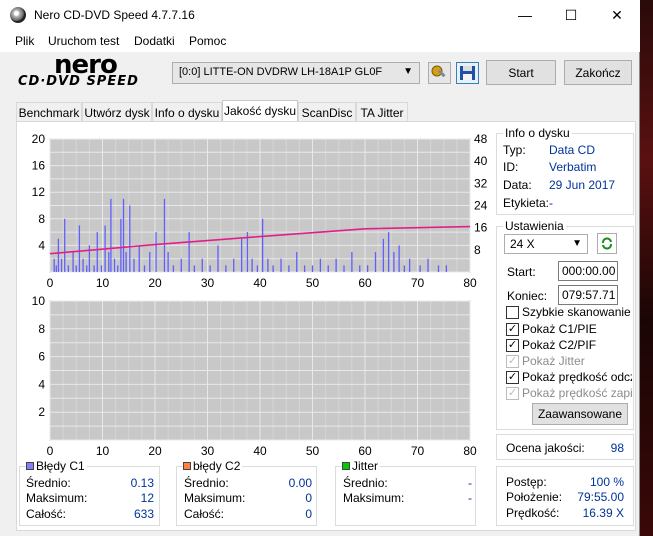 This screenshot has height=536, width=653. What do you see at coordinates (365, 483) in the screenshot?
I see `jitter-avg-label: Średnio:` at bounding box center [365, 483].